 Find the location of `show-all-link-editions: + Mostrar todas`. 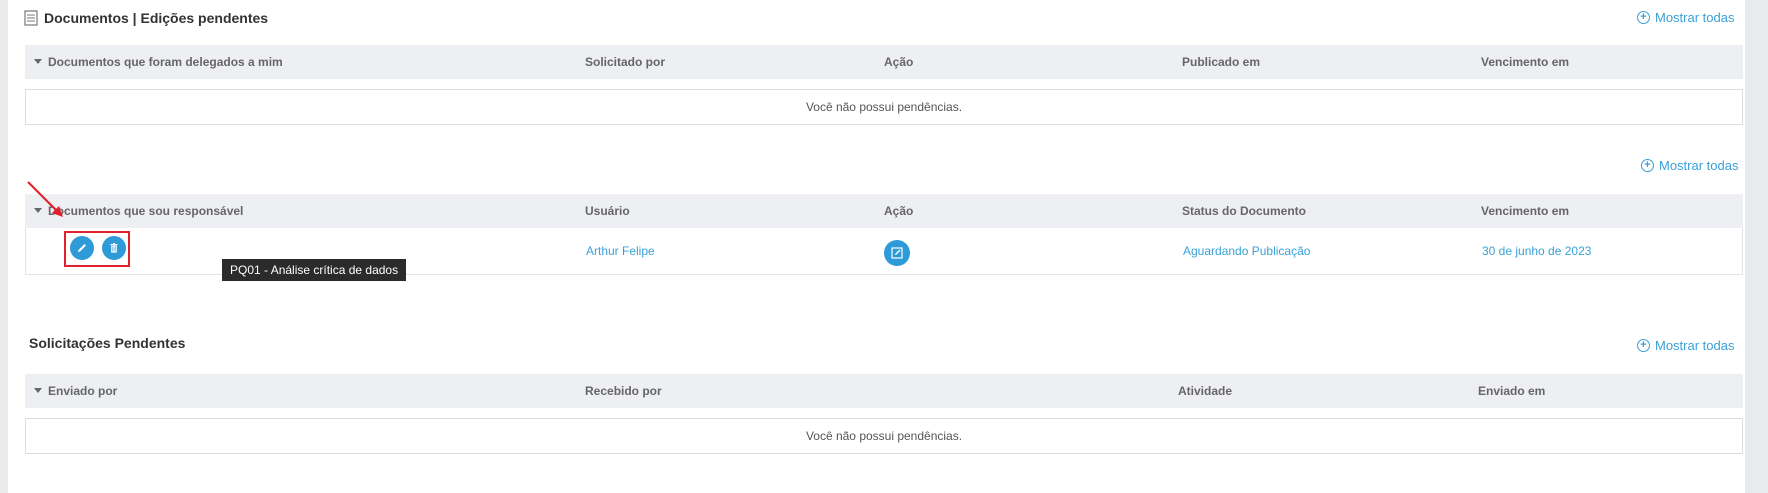

show-all-link-editions: + Mostrar todas is located at coordinates (1685, 17).